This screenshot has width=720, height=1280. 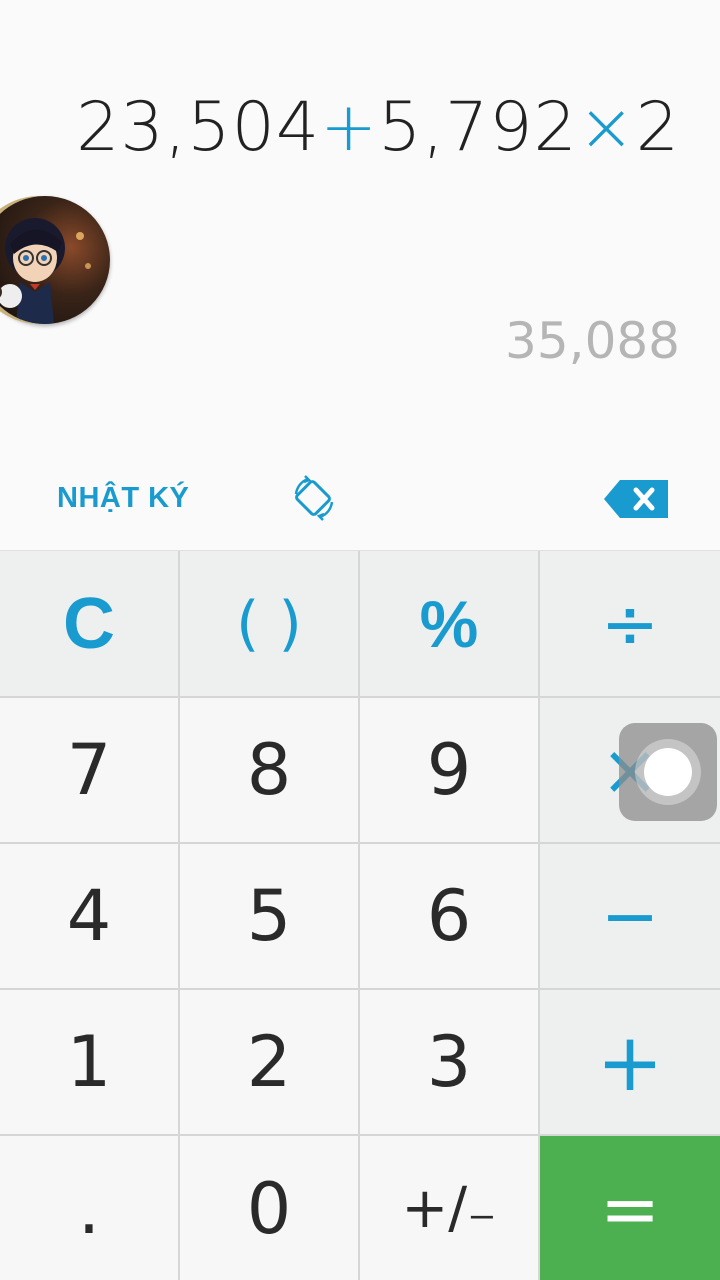 What do you see at coordinates (198, 127) in the screenshot?
I see `operand-1: 23,504` at bounding box center [198, 127].